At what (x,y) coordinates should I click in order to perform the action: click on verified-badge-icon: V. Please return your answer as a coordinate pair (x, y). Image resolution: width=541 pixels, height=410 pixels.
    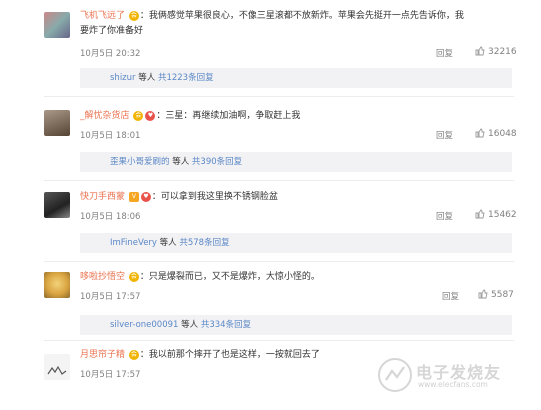
    Looking at the image, I should click on (133, 196).